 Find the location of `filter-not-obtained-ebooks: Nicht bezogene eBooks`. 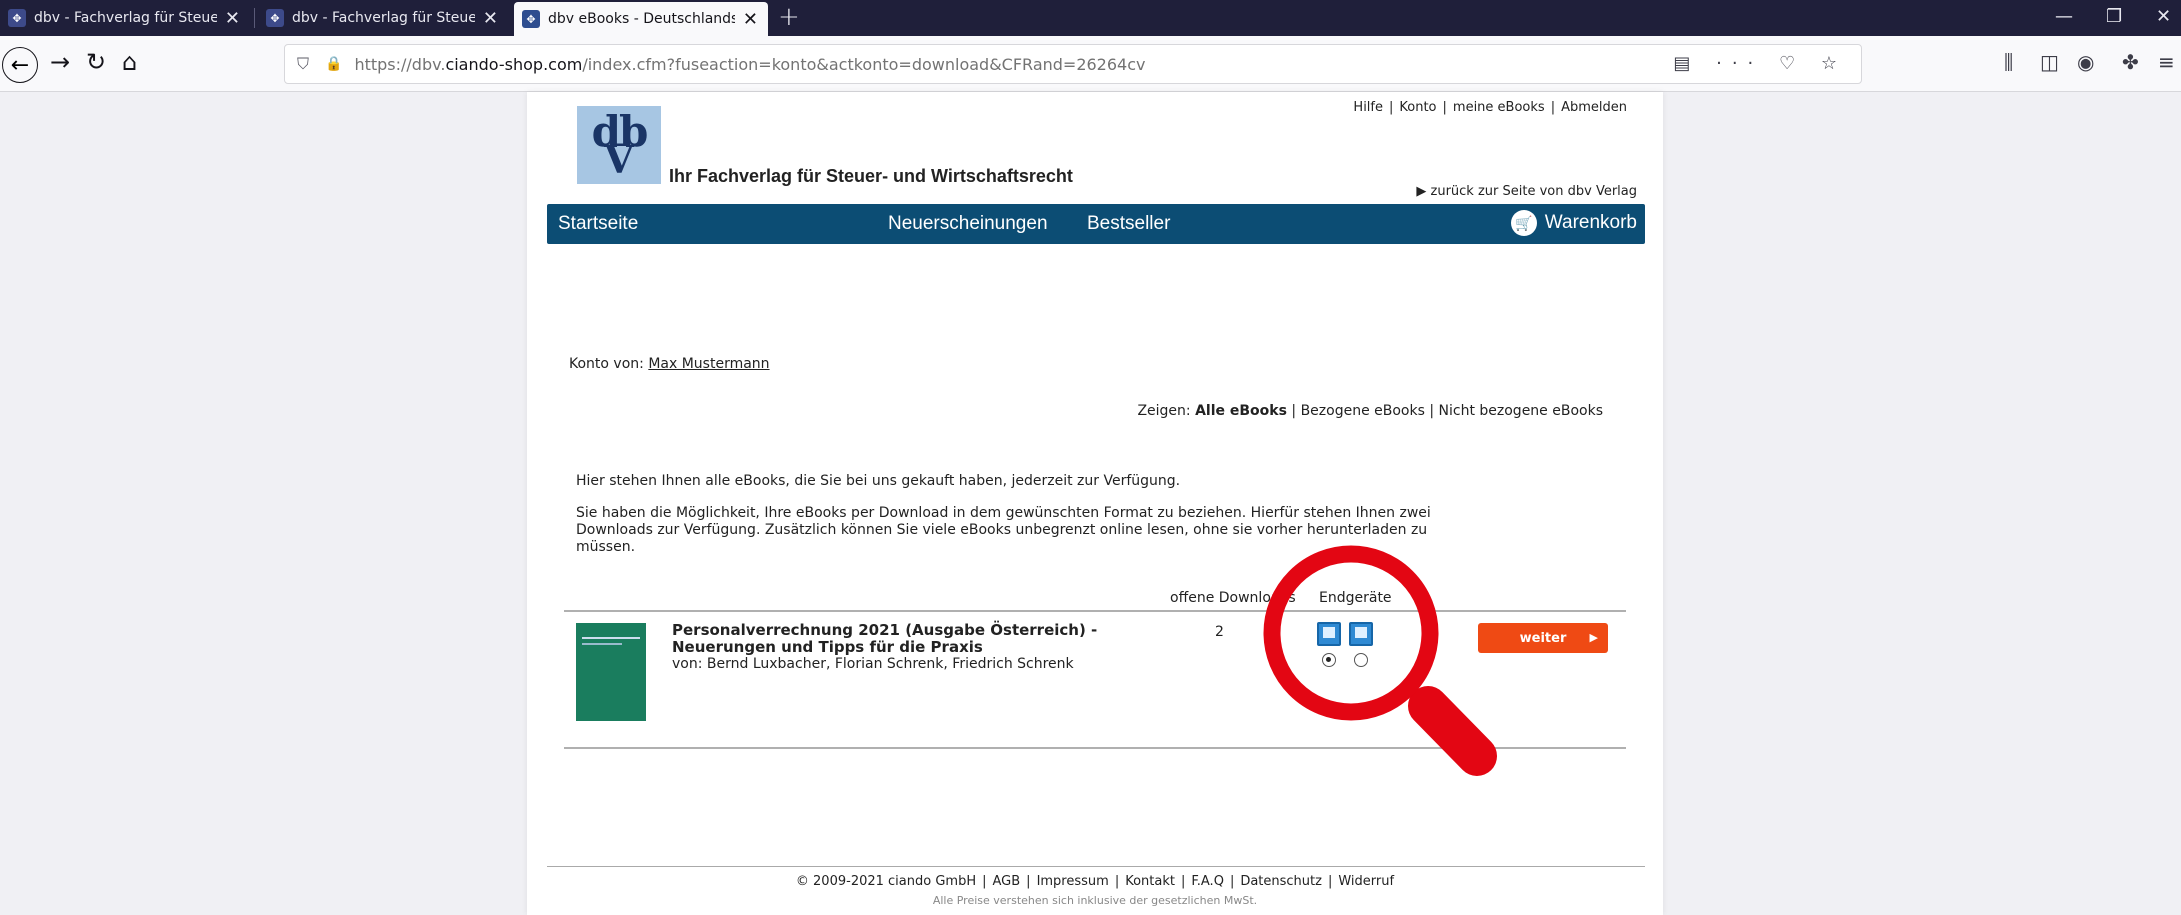

filter-not-obtained-ebooks: Nicht bezogene eBooks is located at coordinates (1521, 411).